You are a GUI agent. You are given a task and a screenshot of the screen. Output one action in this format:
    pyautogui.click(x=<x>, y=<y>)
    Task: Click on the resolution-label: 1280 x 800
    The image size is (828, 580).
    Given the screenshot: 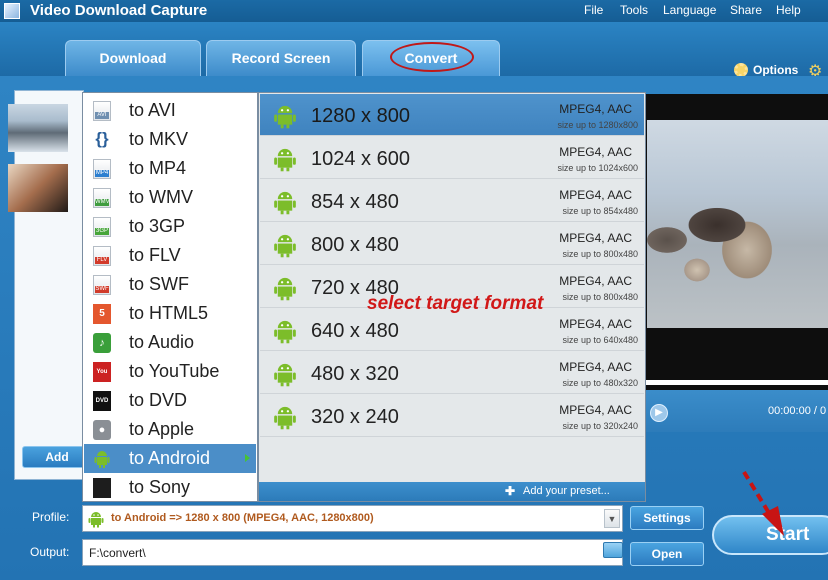 What is the action you would take?
    pyautogui.click(x=360, y=116)
    